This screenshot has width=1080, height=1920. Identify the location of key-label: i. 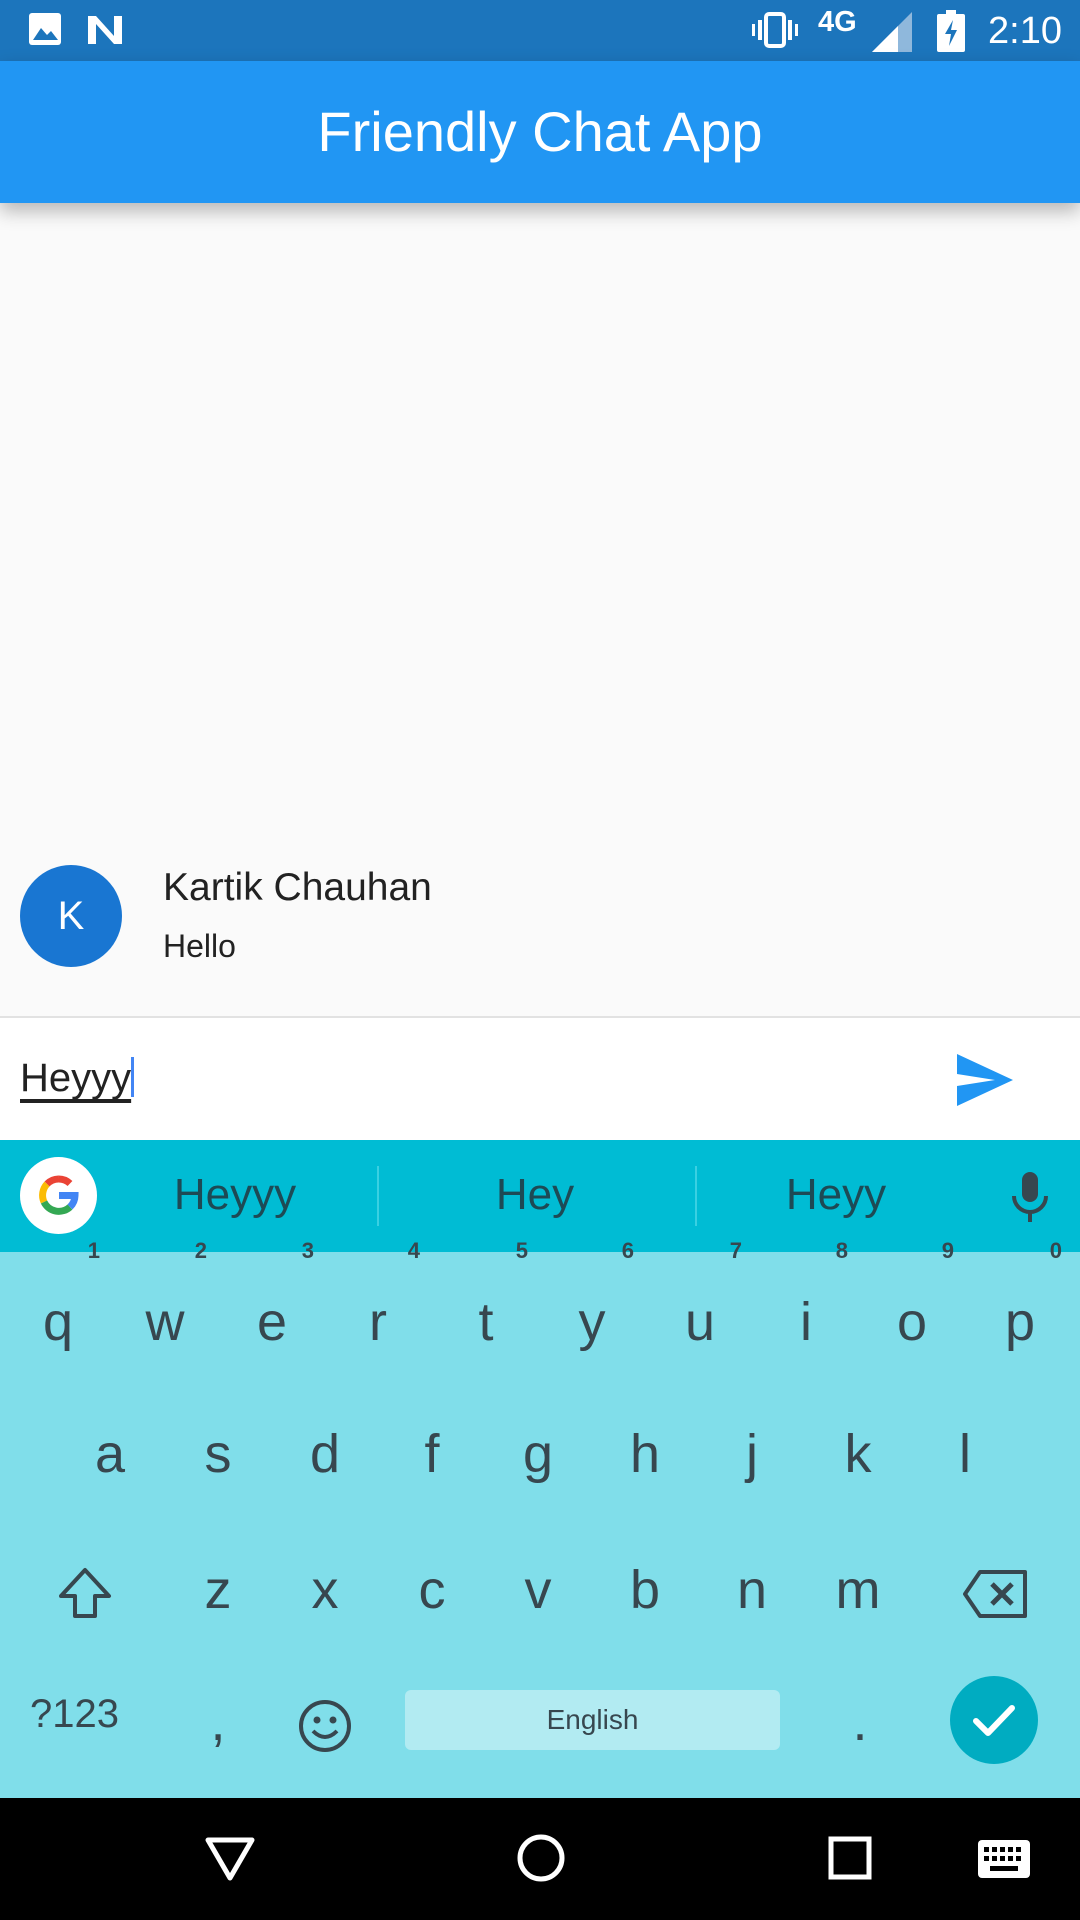
(806, 1322).